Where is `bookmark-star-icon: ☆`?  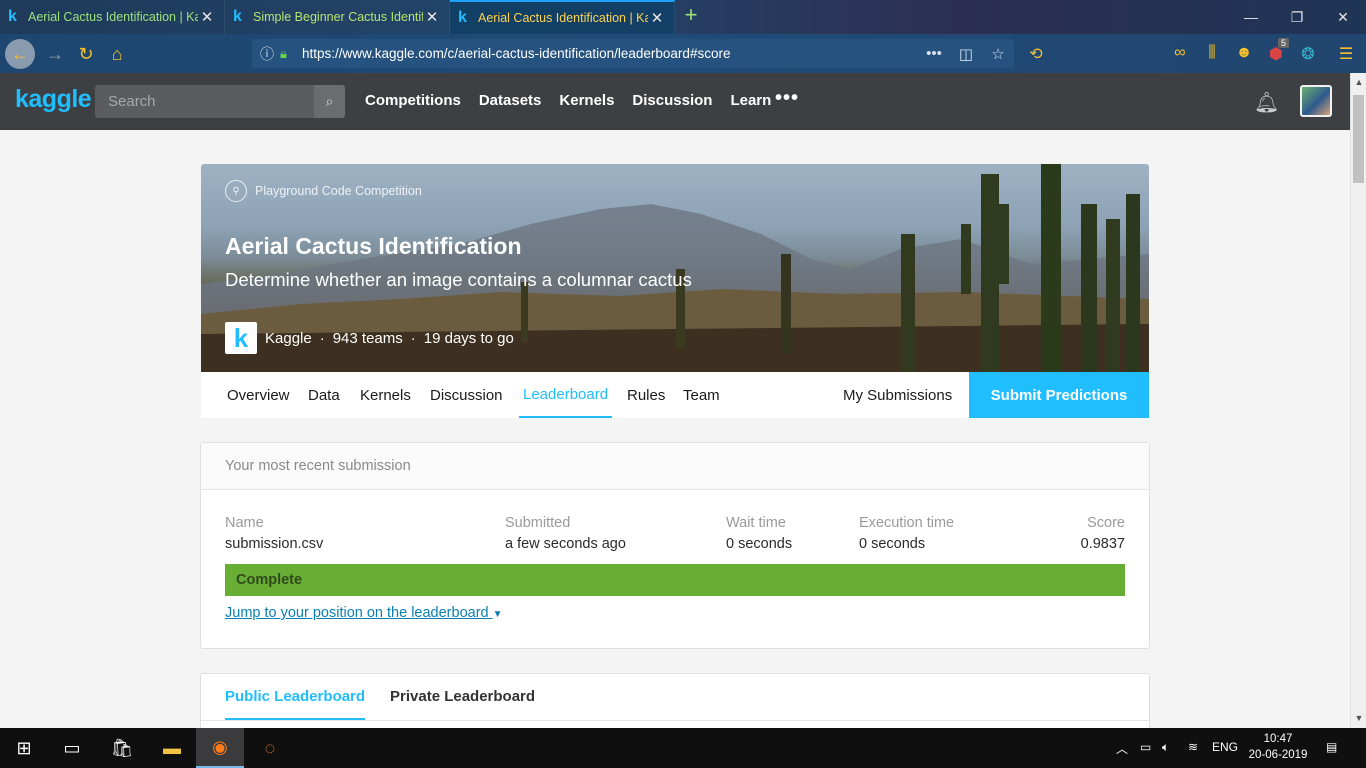 bookmark-star-icon: ☆ is located at coordinates (998, 54).